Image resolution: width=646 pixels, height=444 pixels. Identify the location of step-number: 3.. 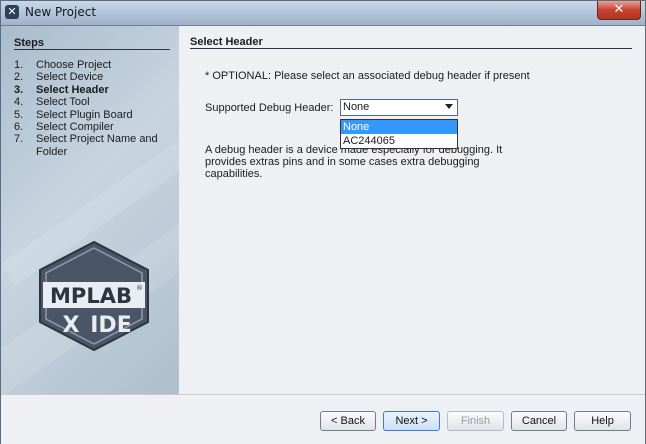
(19, 89).